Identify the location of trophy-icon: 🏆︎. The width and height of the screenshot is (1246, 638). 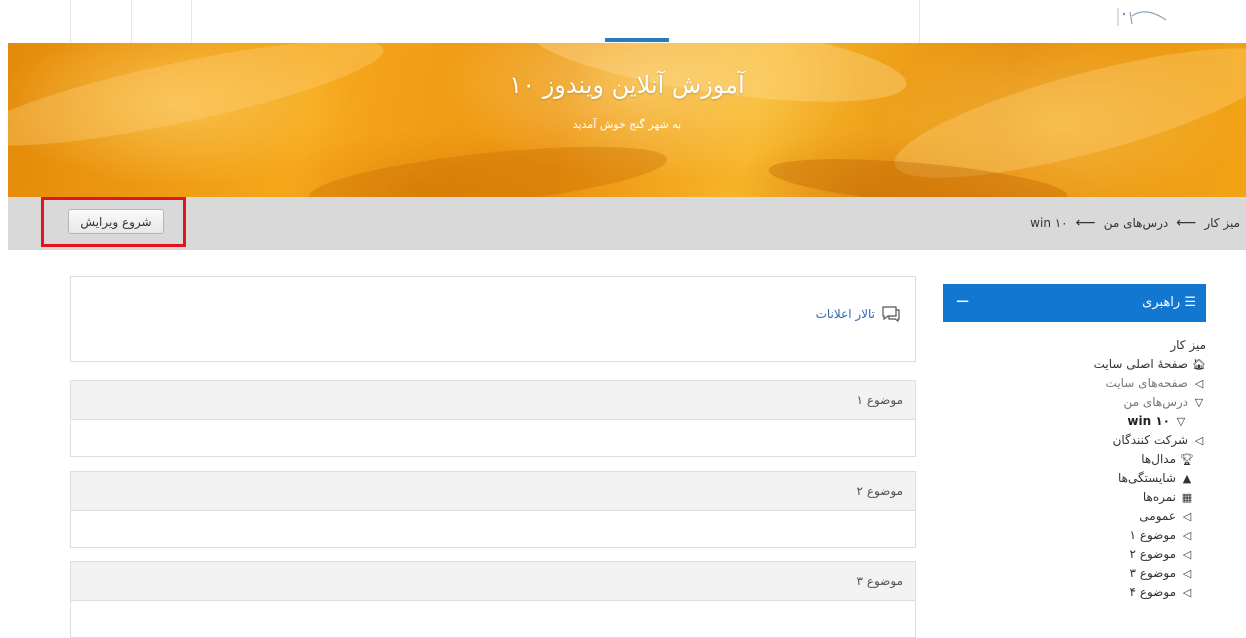
(1187, 459).